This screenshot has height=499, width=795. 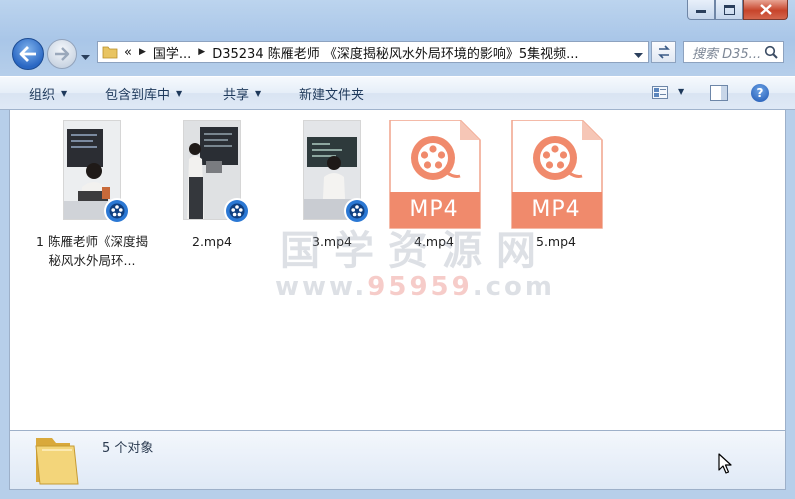 What do you see at coordinates (415, 287) in the screenshot?
I see `watermark-url: www.95959.com` at bounding box center [415, 287].